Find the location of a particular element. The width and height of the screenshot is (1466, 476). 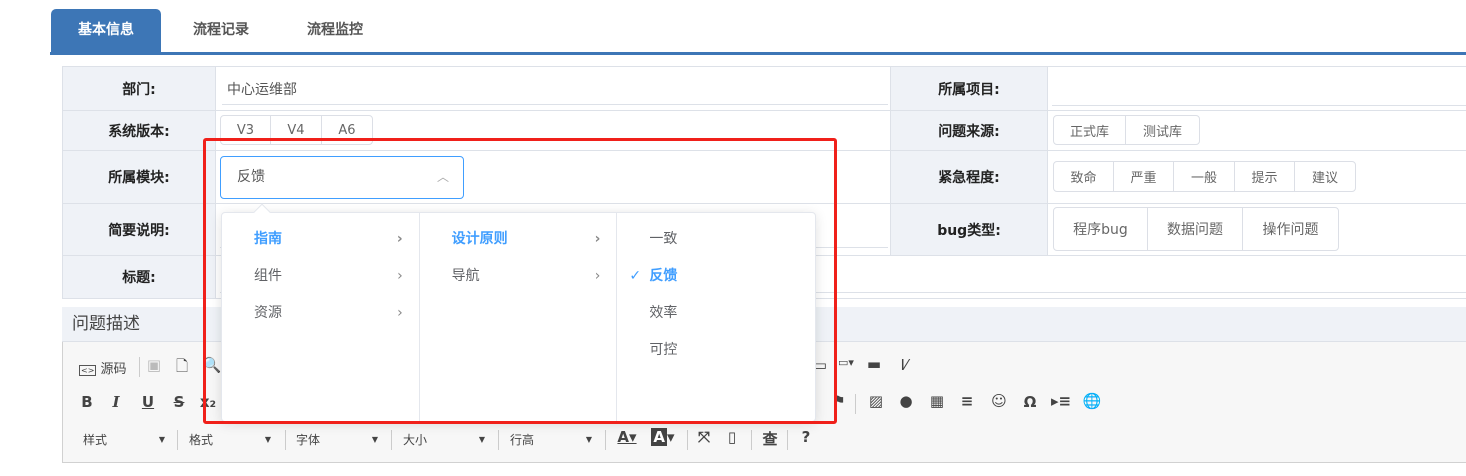

horizontal-rule-icon: ≡ is located at coordinates (967, 401).